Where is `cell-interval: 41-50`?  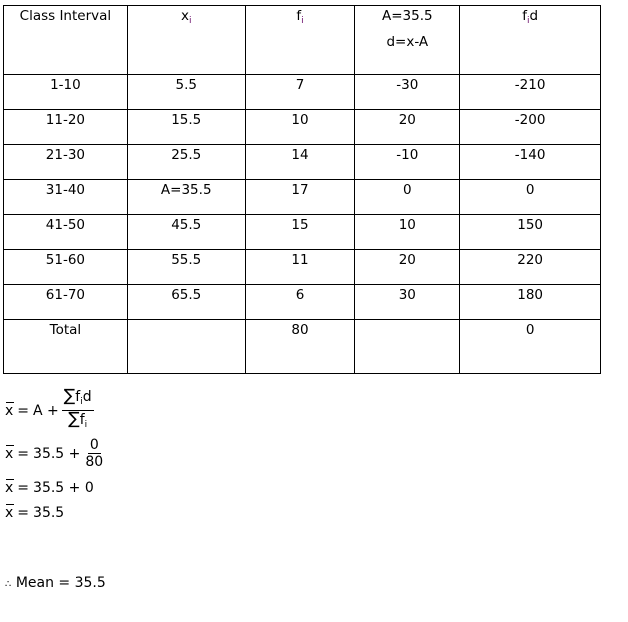
cell-interval: 41-50 is located at coordinates (65, 232).